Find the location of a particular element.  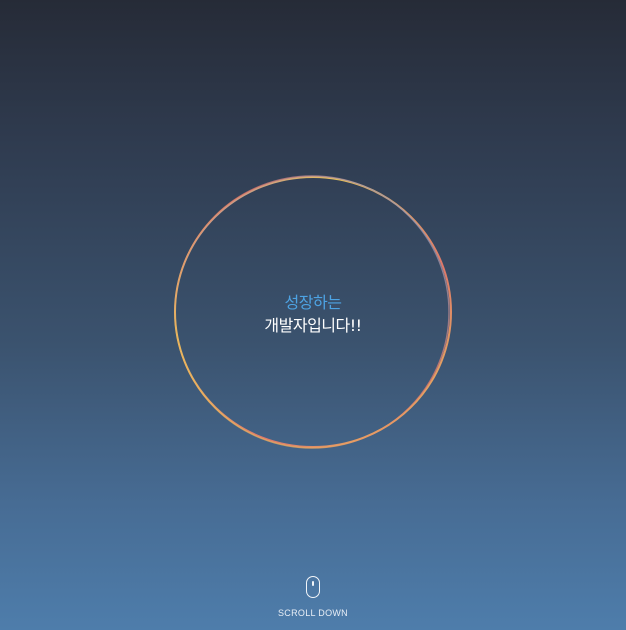

hero-headline: 성장하는 개발자입니다!! is located at coordinates (313, 315).